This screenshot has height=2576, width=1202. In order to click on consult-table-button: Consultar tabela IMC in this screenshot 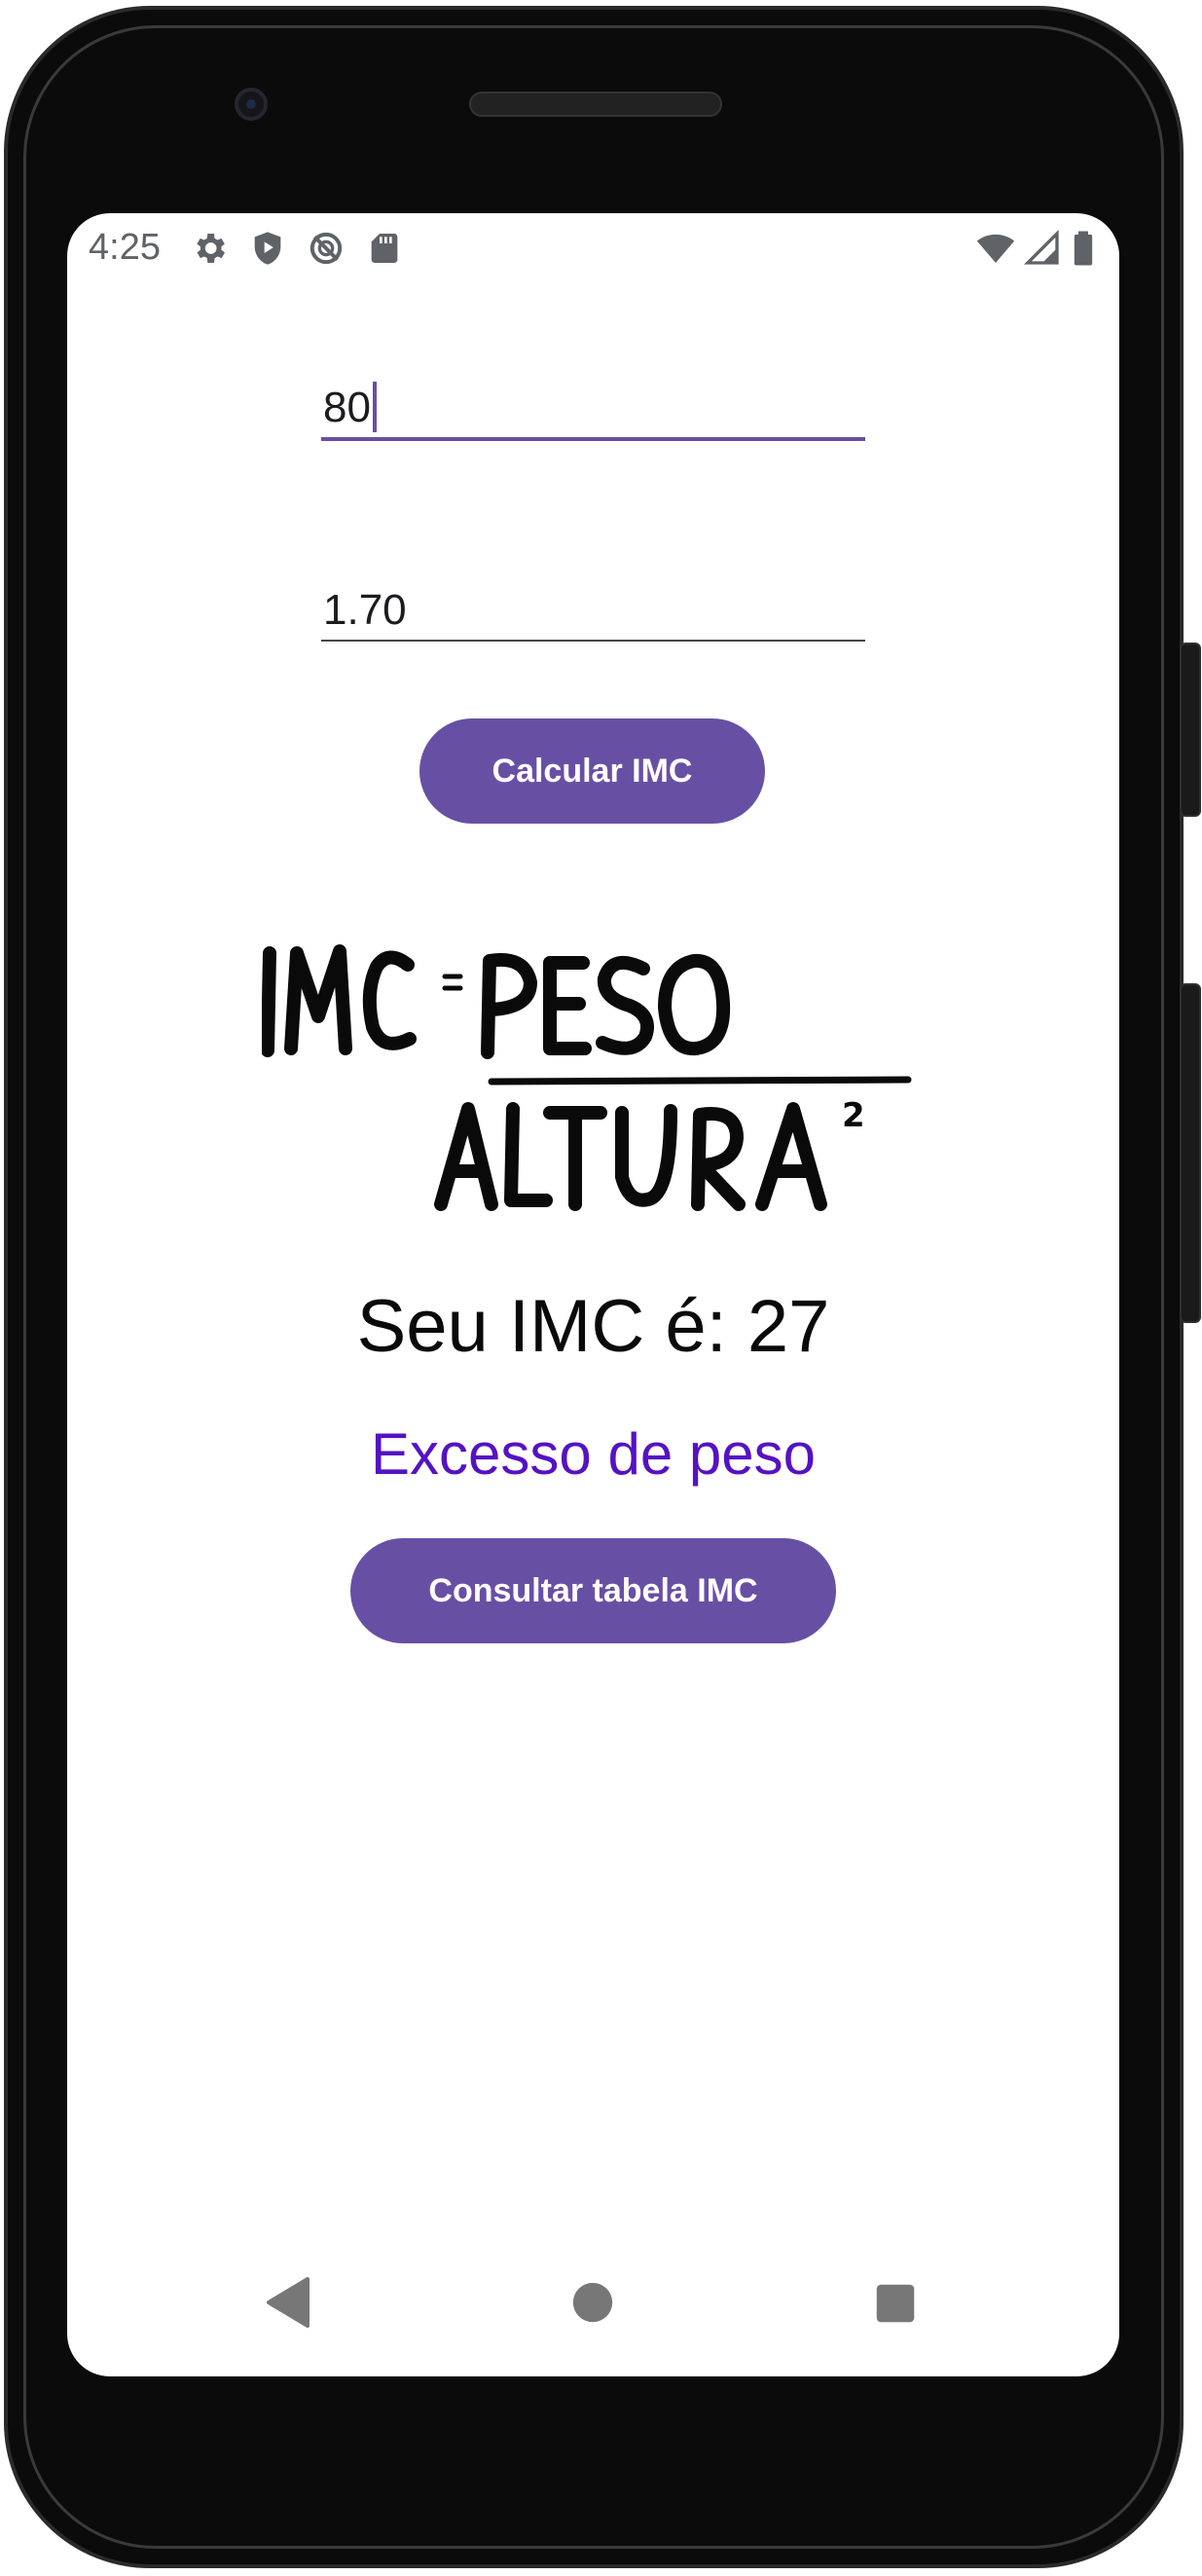, I will do `click(593, 1590)`.